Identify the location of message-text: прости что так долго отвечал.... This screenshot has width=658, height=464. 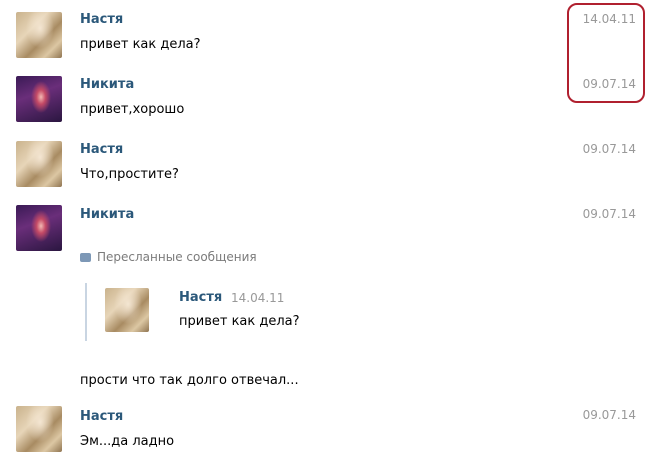
(189, 380).